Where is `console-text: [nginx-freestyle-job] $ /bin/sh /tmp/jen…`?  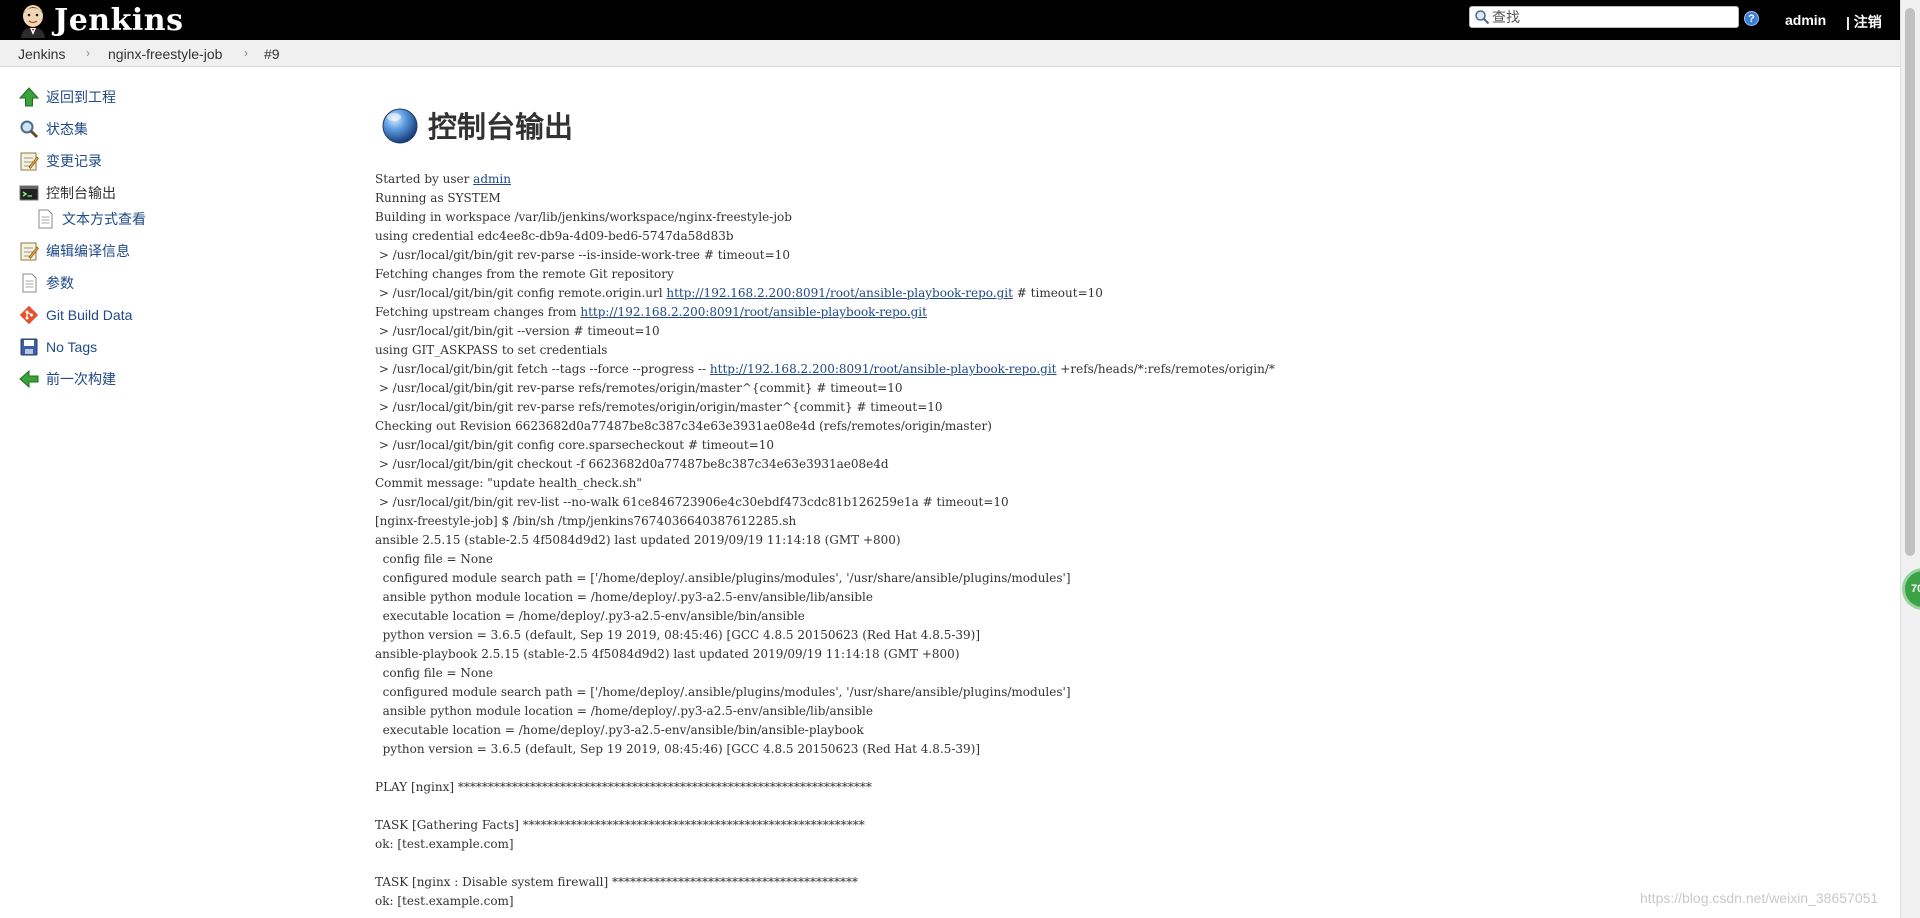 console-text: [nginx-freestyle-job] $ /bin/sh /tmp/jen… is located at coordinates (586, 521).